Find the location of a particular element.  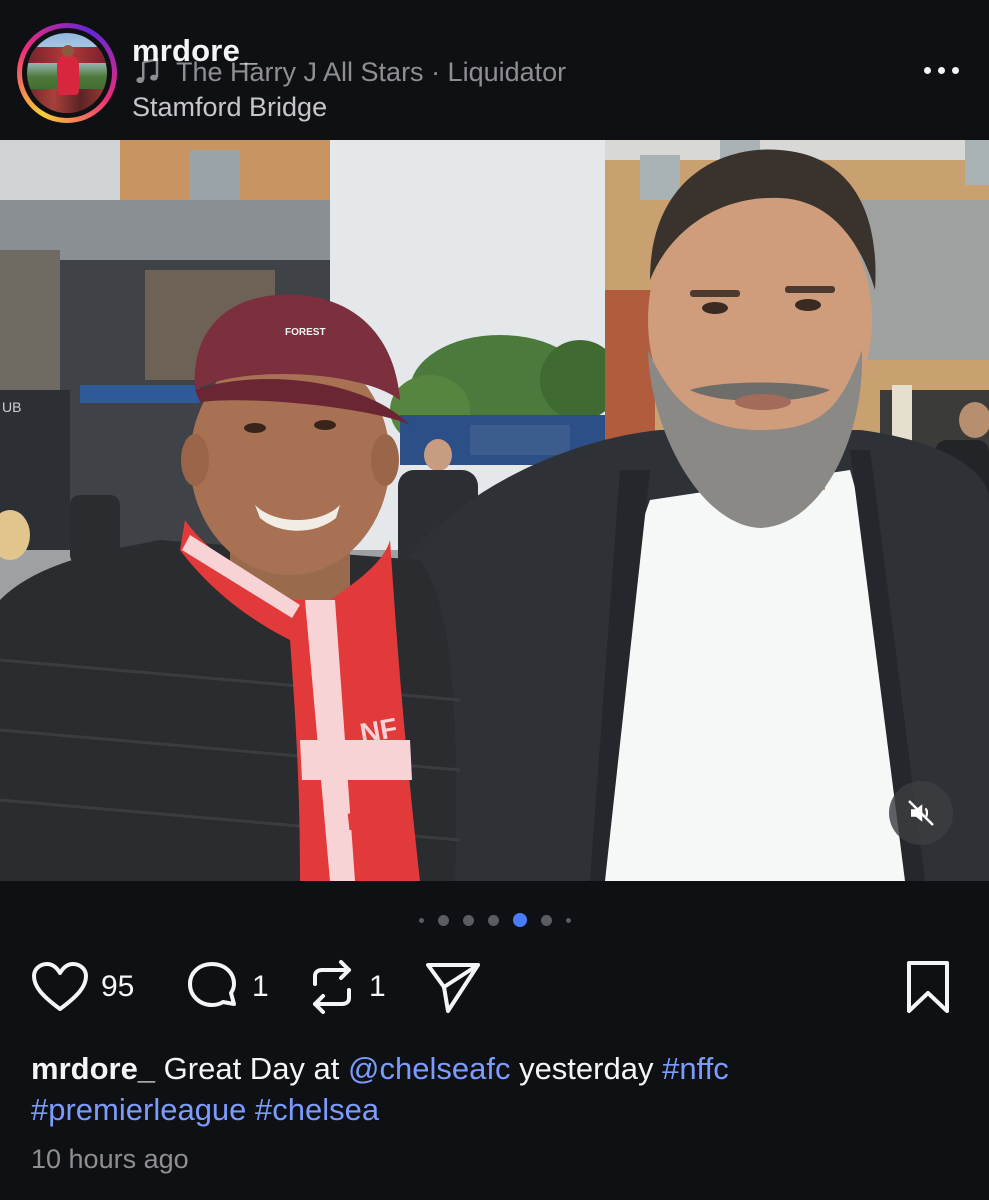

repost-button: 1 is located at coordinates (346, 987).